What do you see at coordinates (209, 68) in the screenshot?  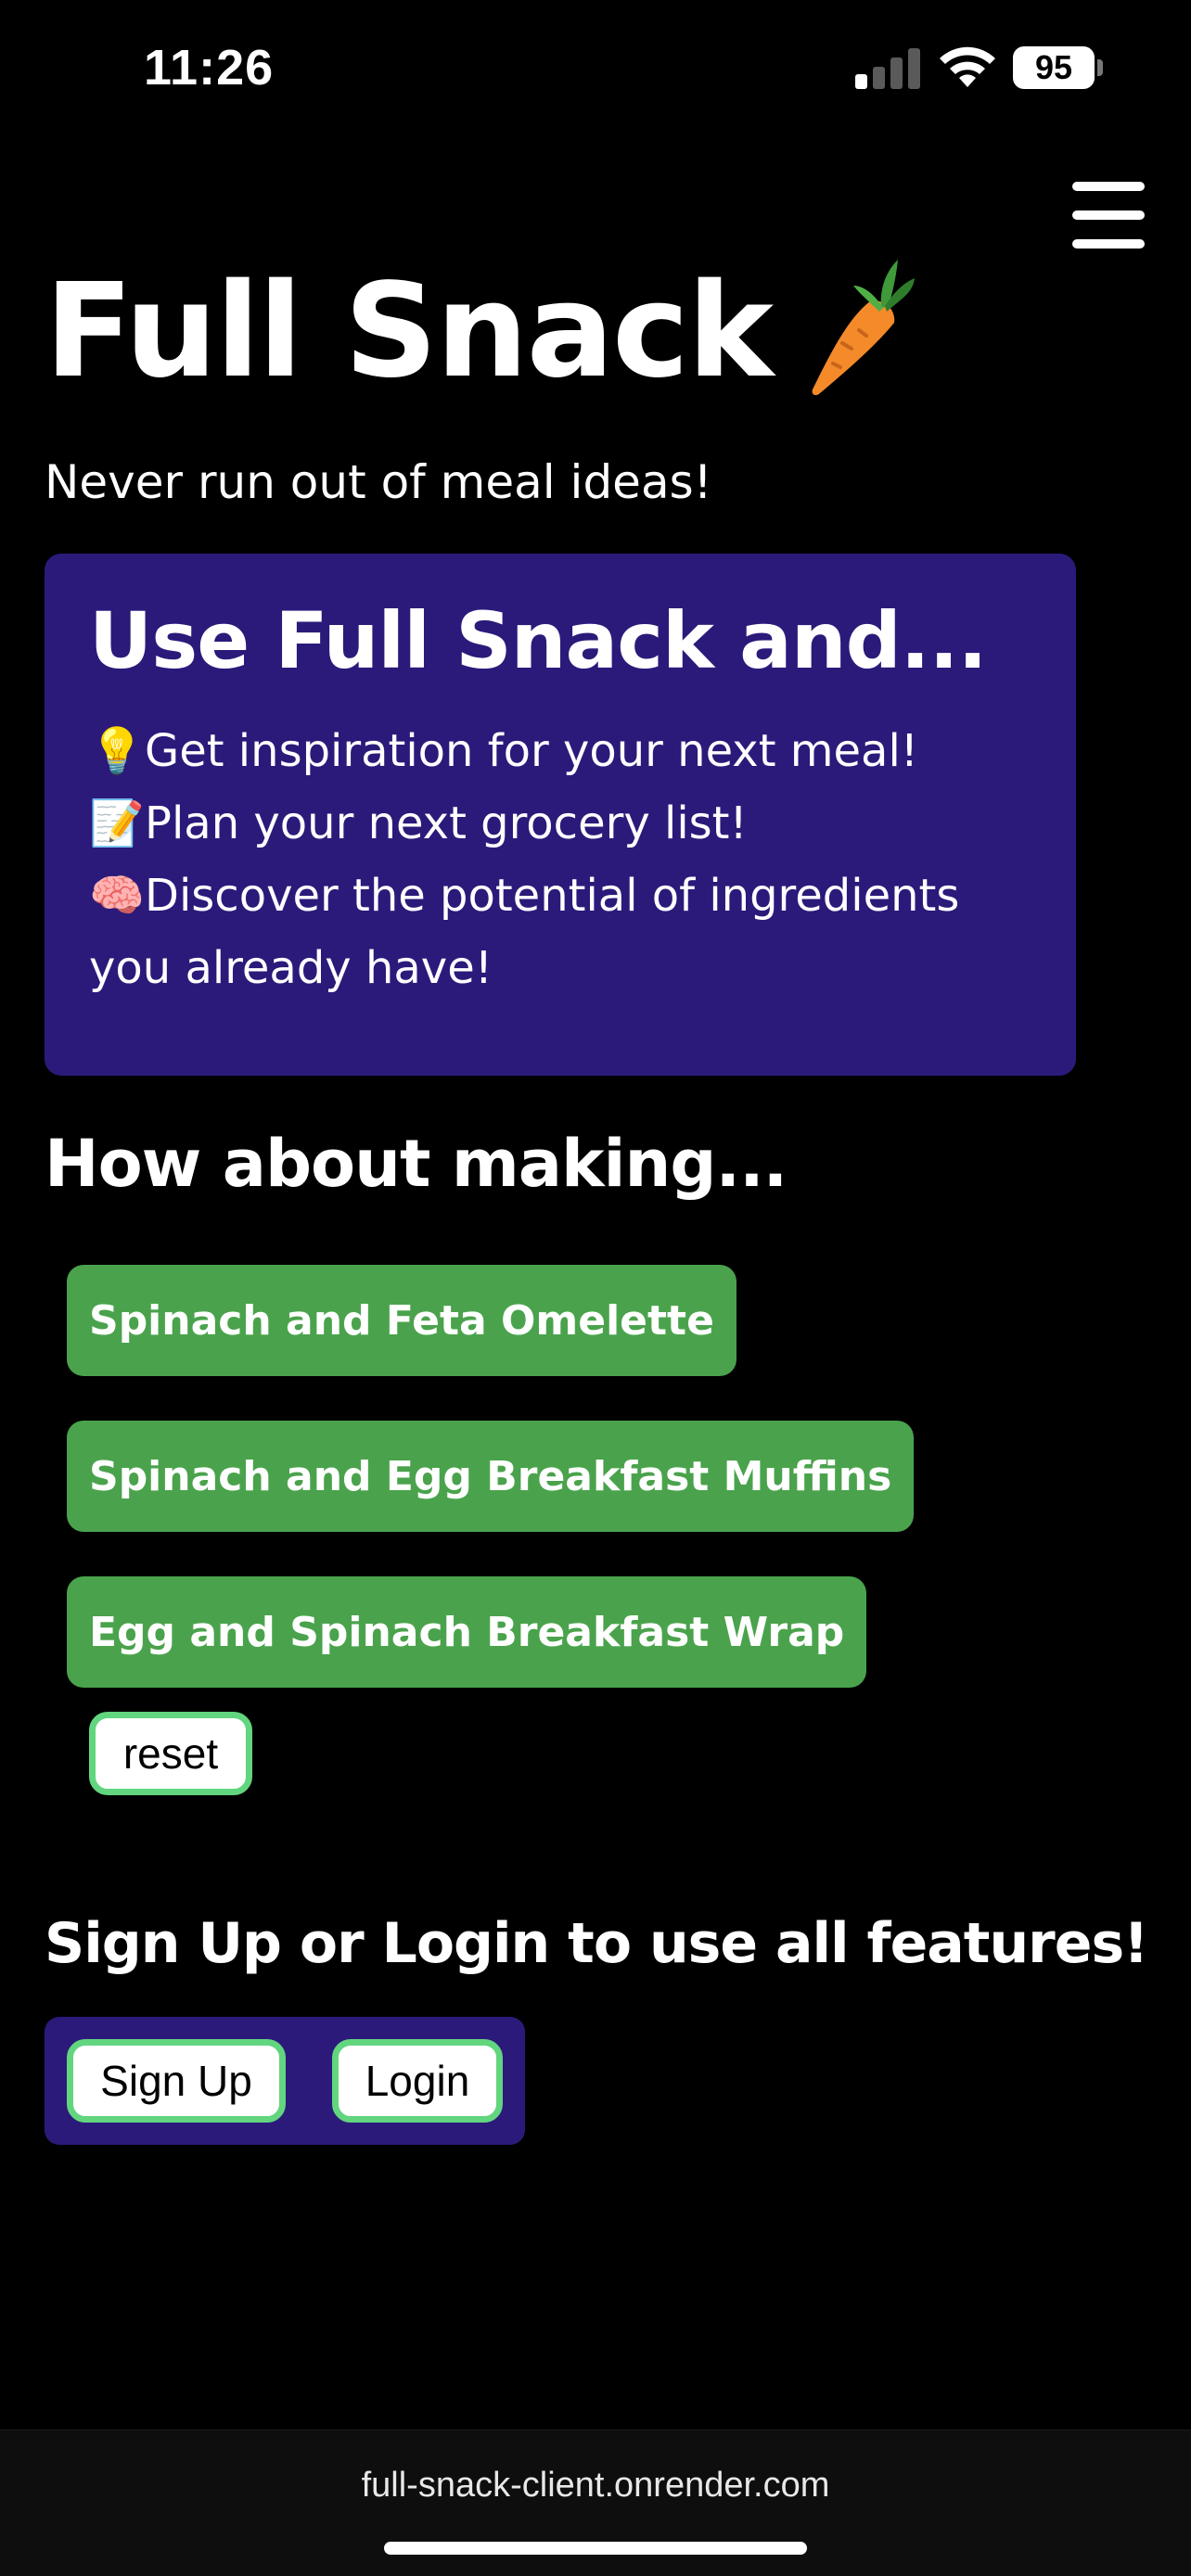 I see `status-time: 11:26` at bounding box center [209, 68].